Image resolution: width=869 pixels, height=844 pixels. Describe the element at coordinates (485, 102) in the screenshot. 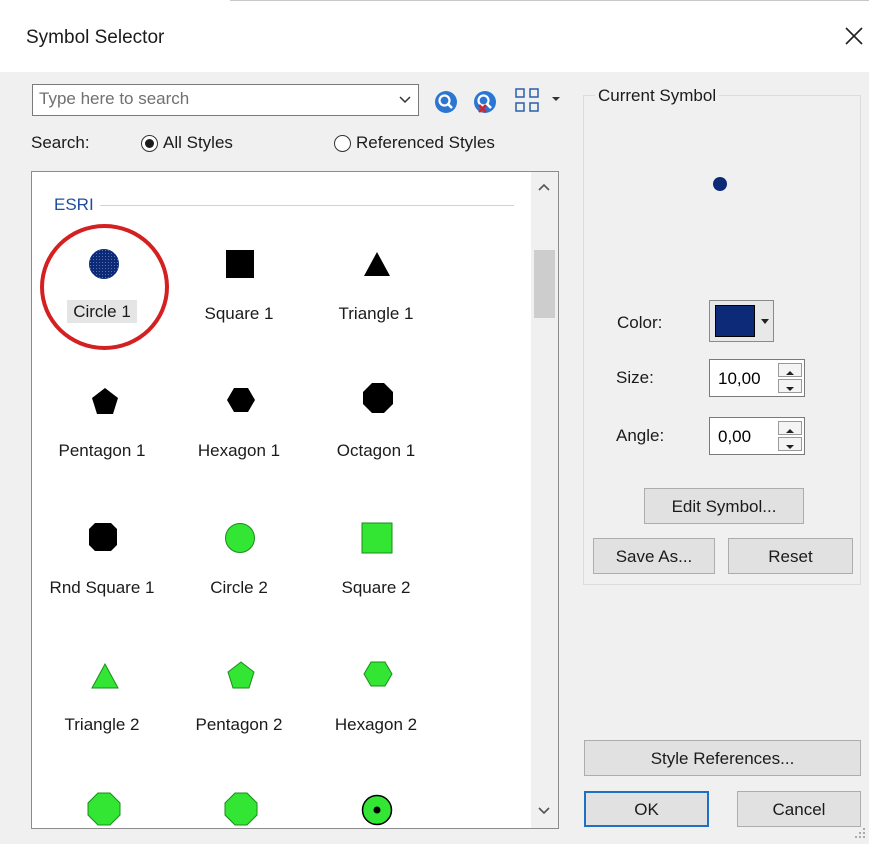

I see `clear-search-icon` at that location.